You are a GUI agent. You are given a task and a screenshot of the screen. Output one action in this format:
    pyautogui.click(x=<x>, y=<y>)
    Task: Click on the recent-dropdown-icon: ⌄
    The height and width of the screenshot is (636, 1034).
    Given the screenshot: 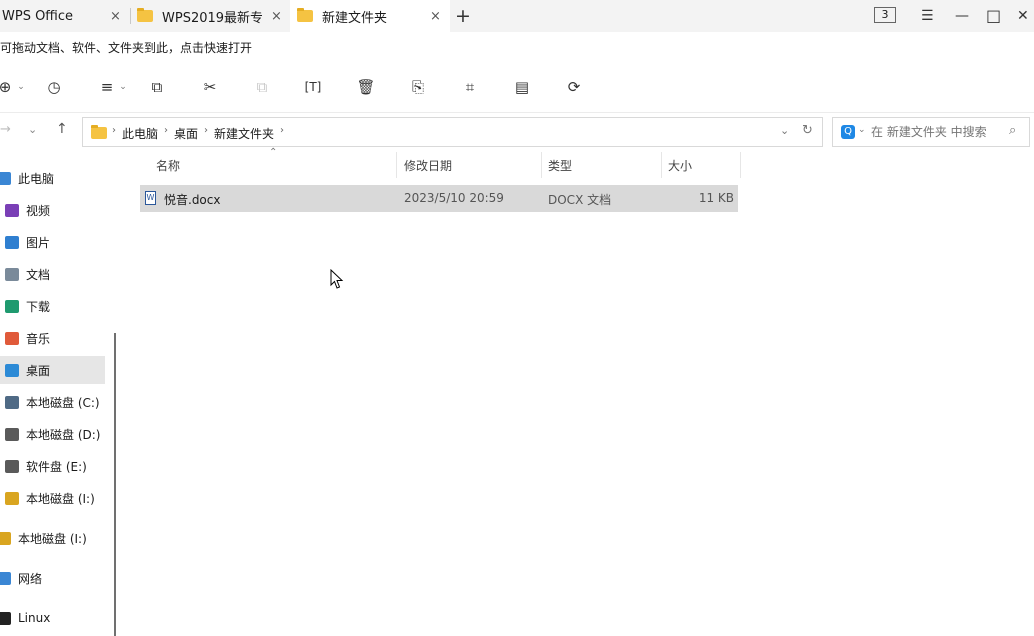 What is the action you would take?
    pyautogui.click(x=32, y=129)
    